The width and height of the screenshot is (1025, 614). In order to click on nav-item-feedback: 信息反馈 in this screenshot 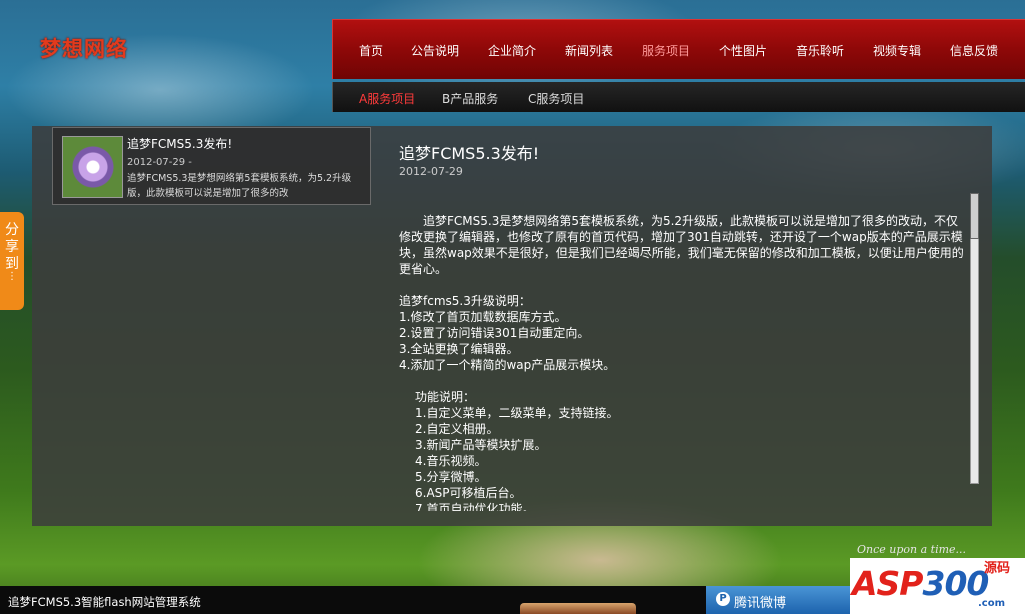, I will do `click(974, 50)`.